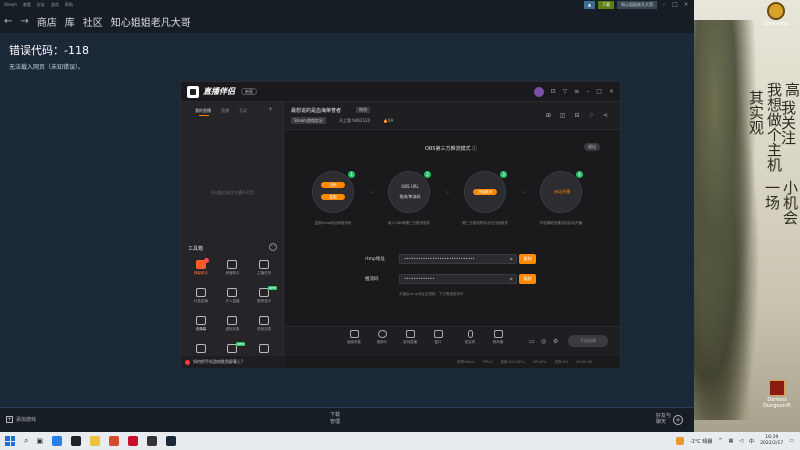 This screenshot has width=800, height=450. Describe the element at coordinates (577, 115) in the screenshot. I see `lock-icon: ⊟` at that location.